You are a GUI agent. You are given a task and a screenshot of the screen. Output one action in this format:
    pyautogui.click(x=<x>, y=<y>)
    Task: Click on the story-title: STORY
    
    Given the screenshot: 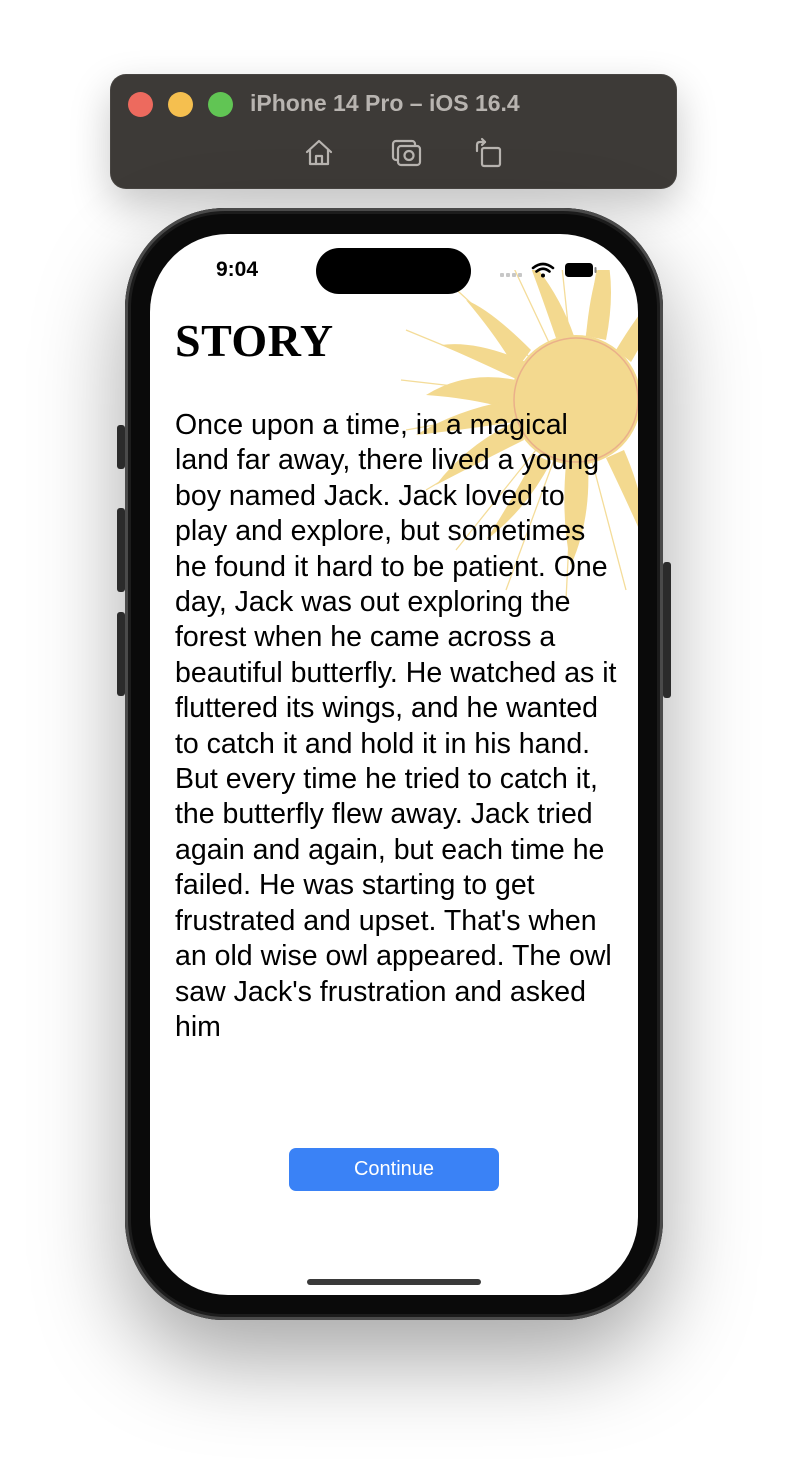 What is the action you would take?
    pyautogui.click(x=254, y=340)
    